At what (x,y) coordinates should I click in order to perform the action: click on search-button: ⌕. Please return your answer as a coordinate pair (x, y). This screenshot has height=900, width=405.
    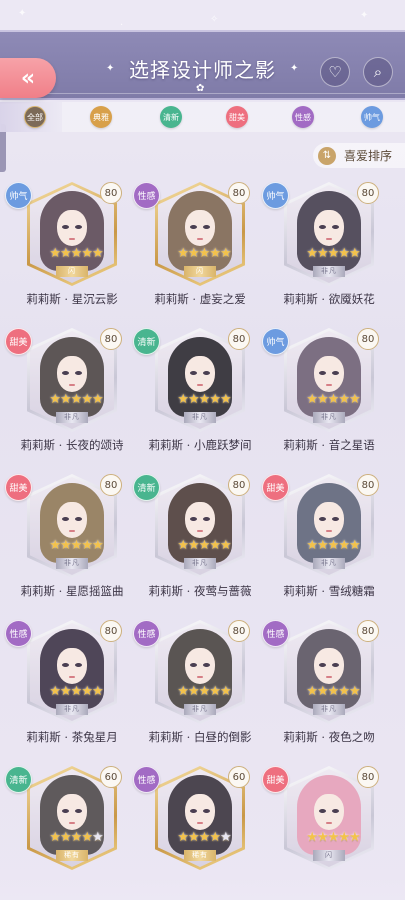
    Looking at the image, I should click on (378, 72).